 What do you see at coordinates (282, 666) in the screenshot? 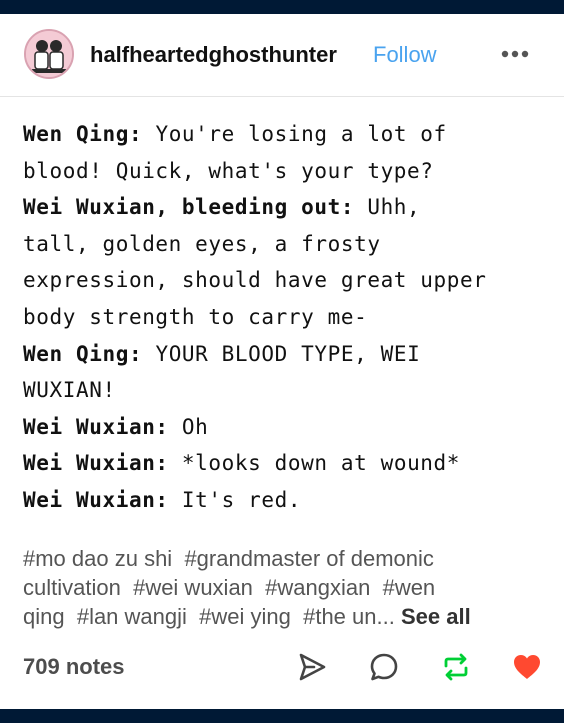
I see `post-footer: 709 notes` at bounding box center [282, 666].